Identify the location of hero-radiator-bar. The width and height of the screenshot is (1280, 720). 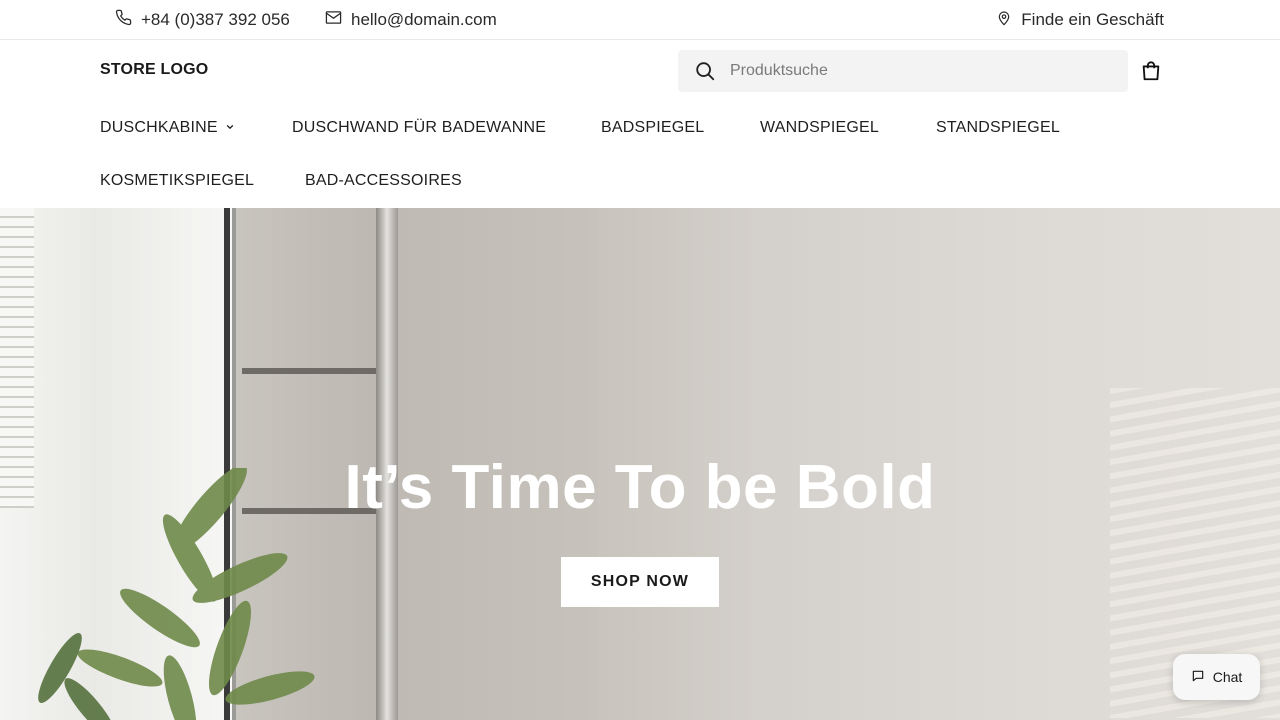
(312, 371).